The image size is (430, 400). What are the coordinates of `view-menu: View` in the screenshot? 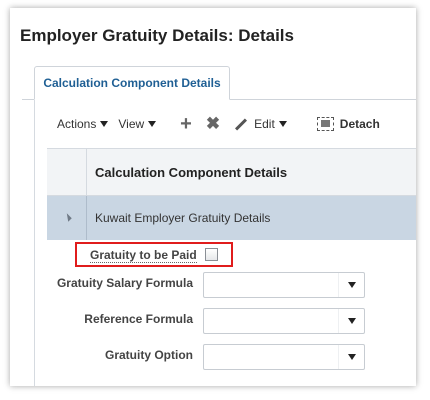 It's located at (137, 124).